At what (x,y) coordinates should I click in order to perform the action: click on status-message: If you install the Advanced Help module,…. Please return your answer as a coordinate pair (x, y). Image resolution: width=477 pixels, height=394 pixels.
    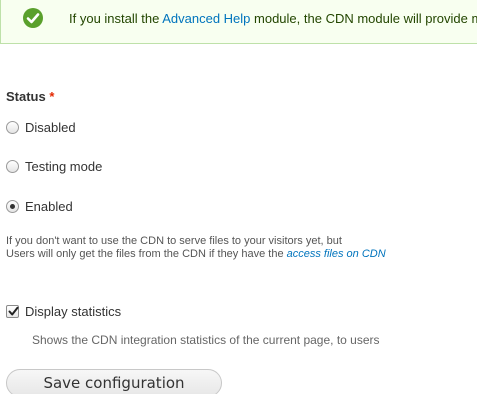
    Looking at the image, I should click on (238, 22).